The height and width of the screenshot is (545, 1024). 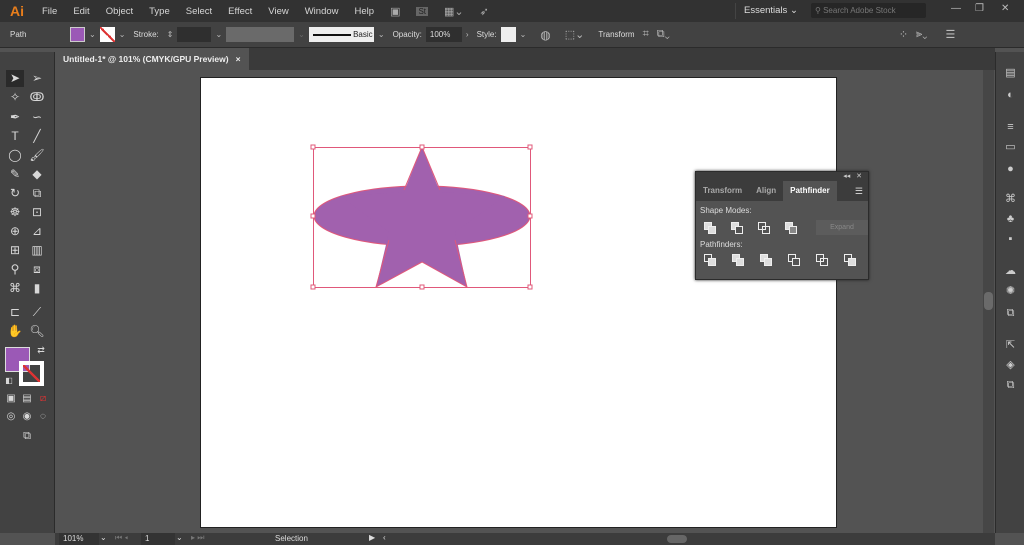 What do you see at coordinates (79, 539) in the screenshot?
I see `zoom-level-input: 101%` at bounding box center [79, 539].